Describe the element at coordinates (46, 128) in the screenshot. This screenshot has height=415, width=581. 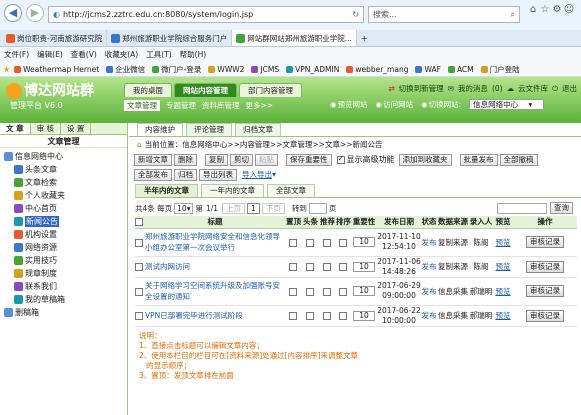
I see `left-tab: 审 核` at that location.